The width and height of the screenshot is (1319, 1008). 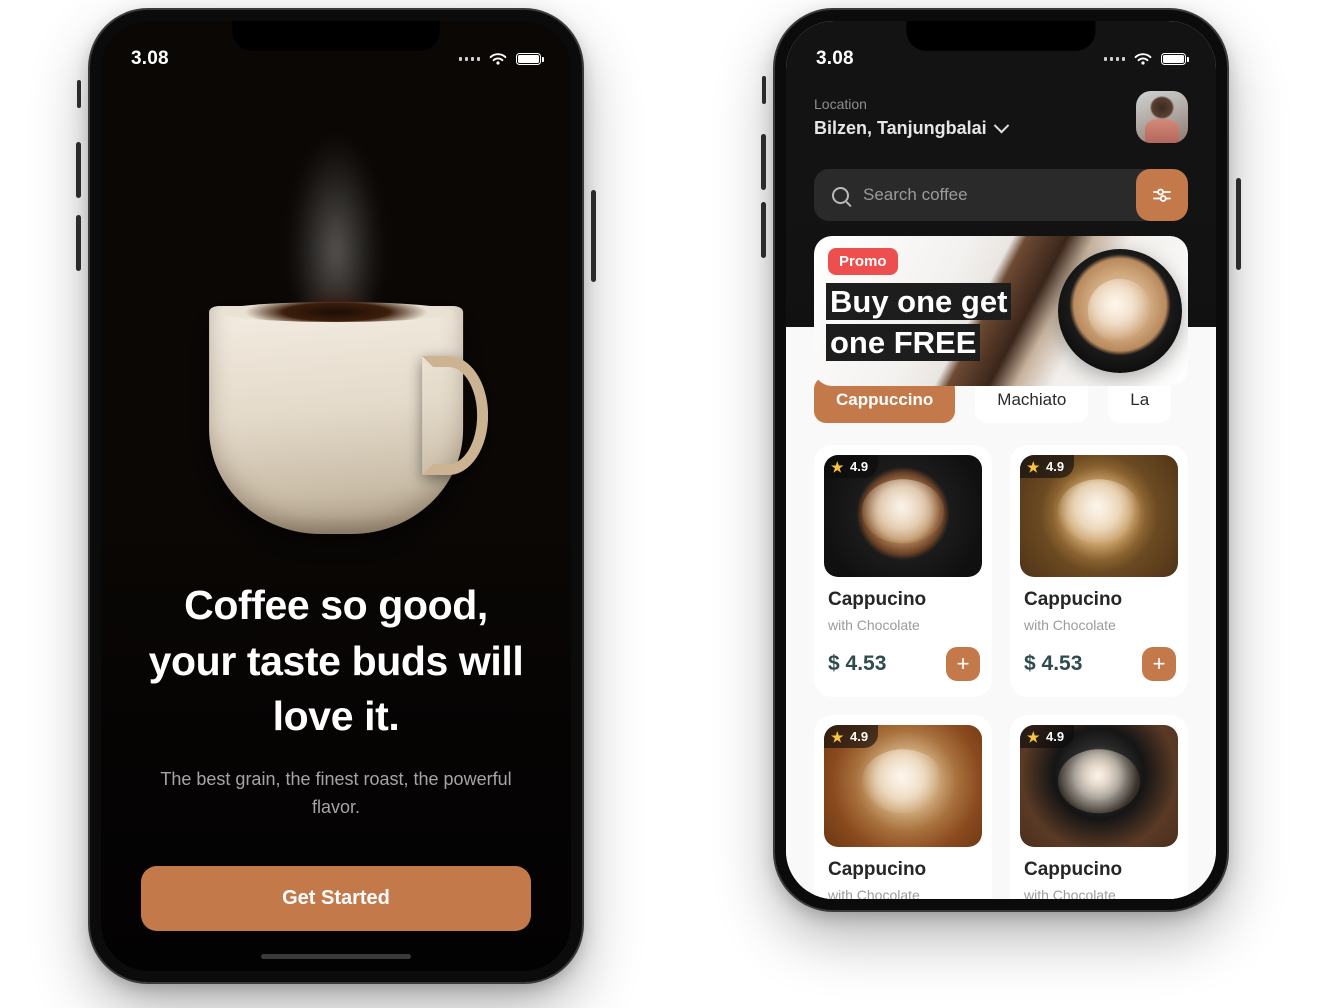 I want to click on status-bar-left: 3.08, so click(x=336, y=51).